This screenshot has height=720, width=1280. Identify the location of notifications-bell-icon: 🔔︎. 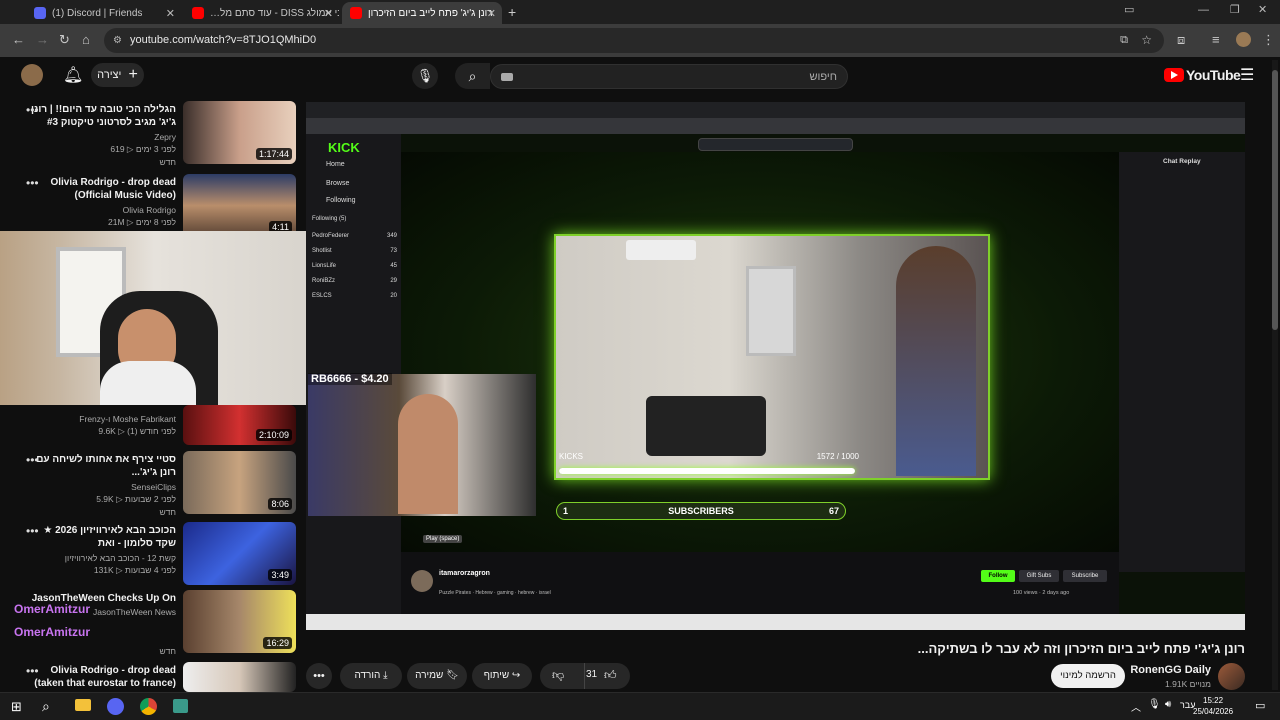
(73, 75).